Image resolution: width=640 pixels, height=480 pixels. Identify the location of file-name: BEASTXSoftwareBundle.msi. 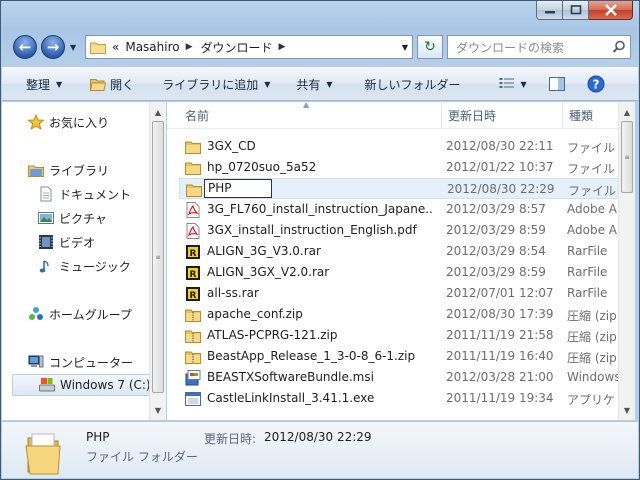
(290, 377).